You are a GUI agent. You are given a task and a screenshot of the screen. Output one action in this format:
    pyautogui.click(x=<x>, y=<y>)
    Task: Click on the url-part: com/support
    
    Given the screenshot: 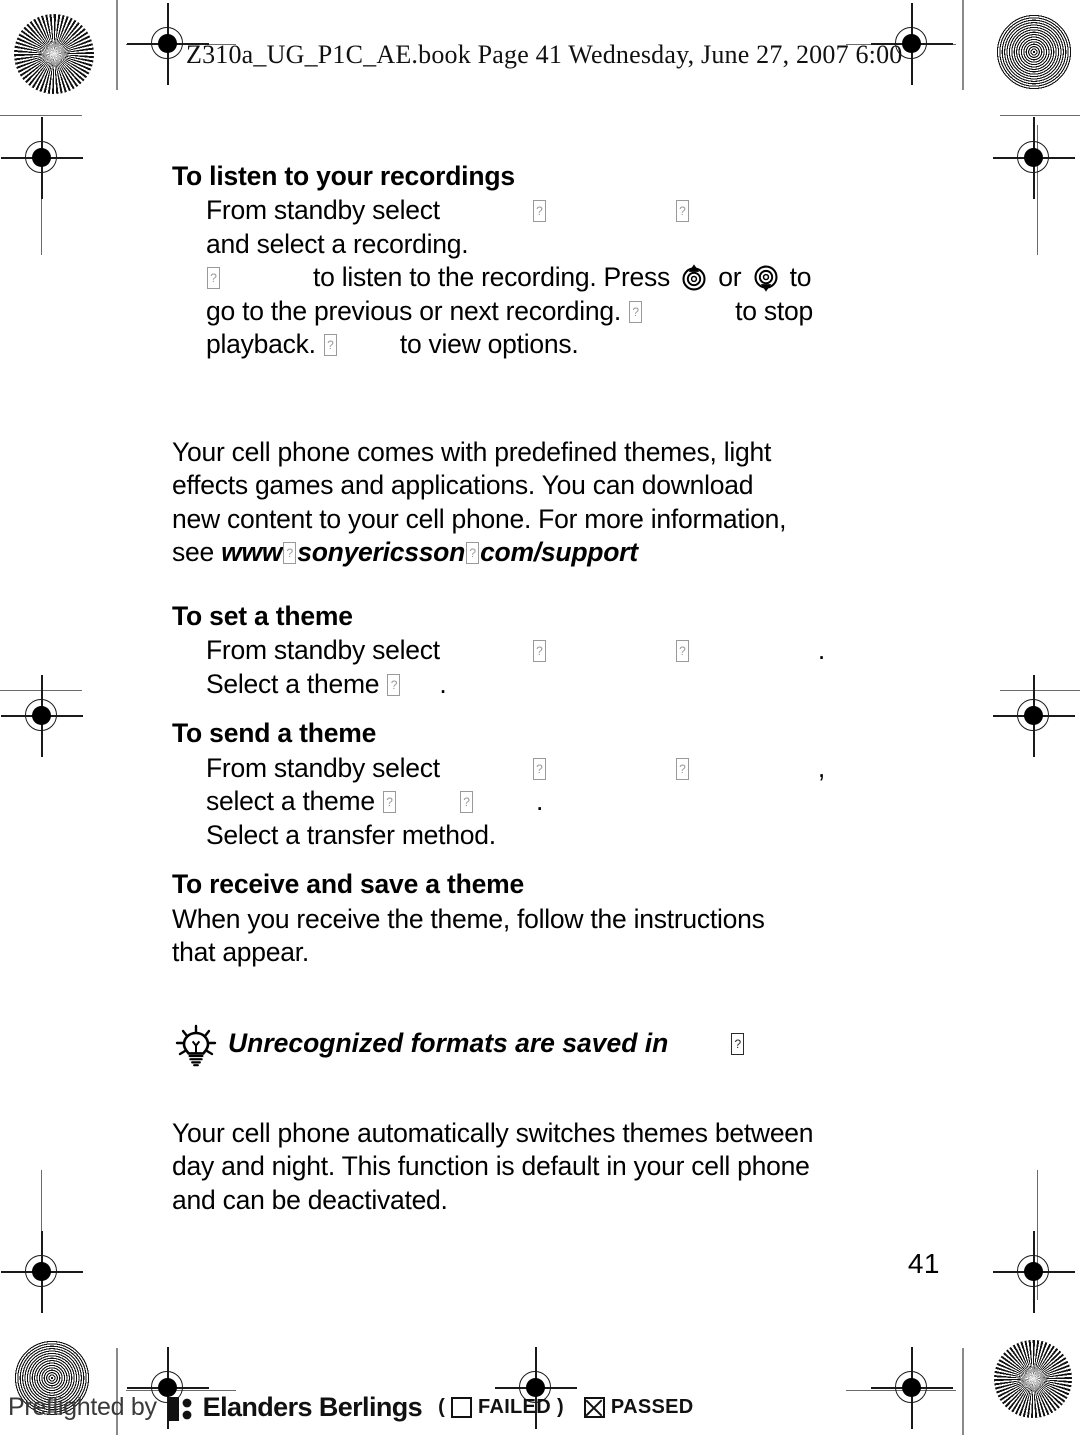 What is the action you would take?
    pyautogui.click(x=559, y=552)
    